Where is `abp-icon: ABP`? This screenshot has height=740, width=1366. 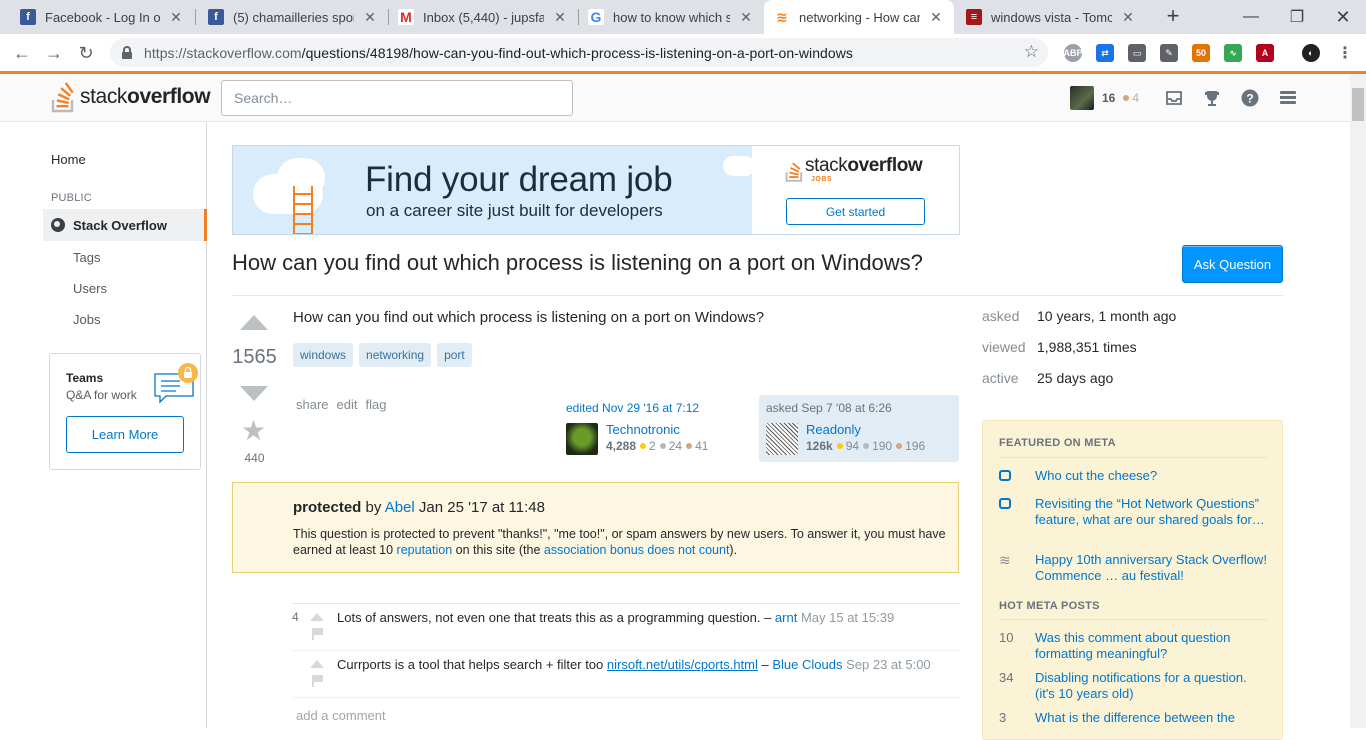
abp-icon: ABP is located at coordinates (1073, 53).